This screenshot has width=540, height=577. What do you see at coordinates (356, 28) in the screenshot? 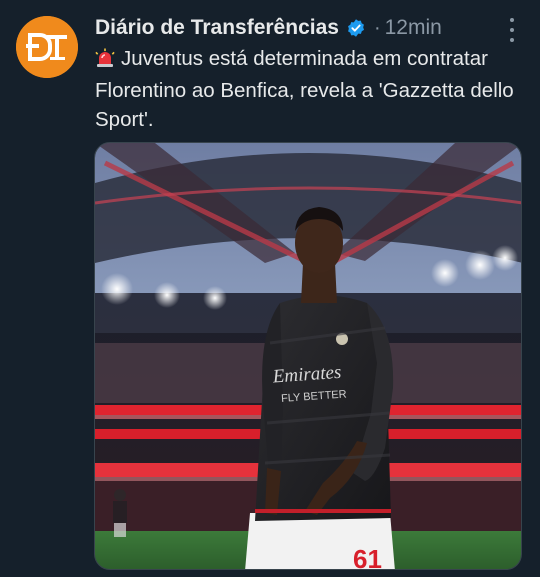
I see `verified-badge-icon` at bounding box center [356, 28].